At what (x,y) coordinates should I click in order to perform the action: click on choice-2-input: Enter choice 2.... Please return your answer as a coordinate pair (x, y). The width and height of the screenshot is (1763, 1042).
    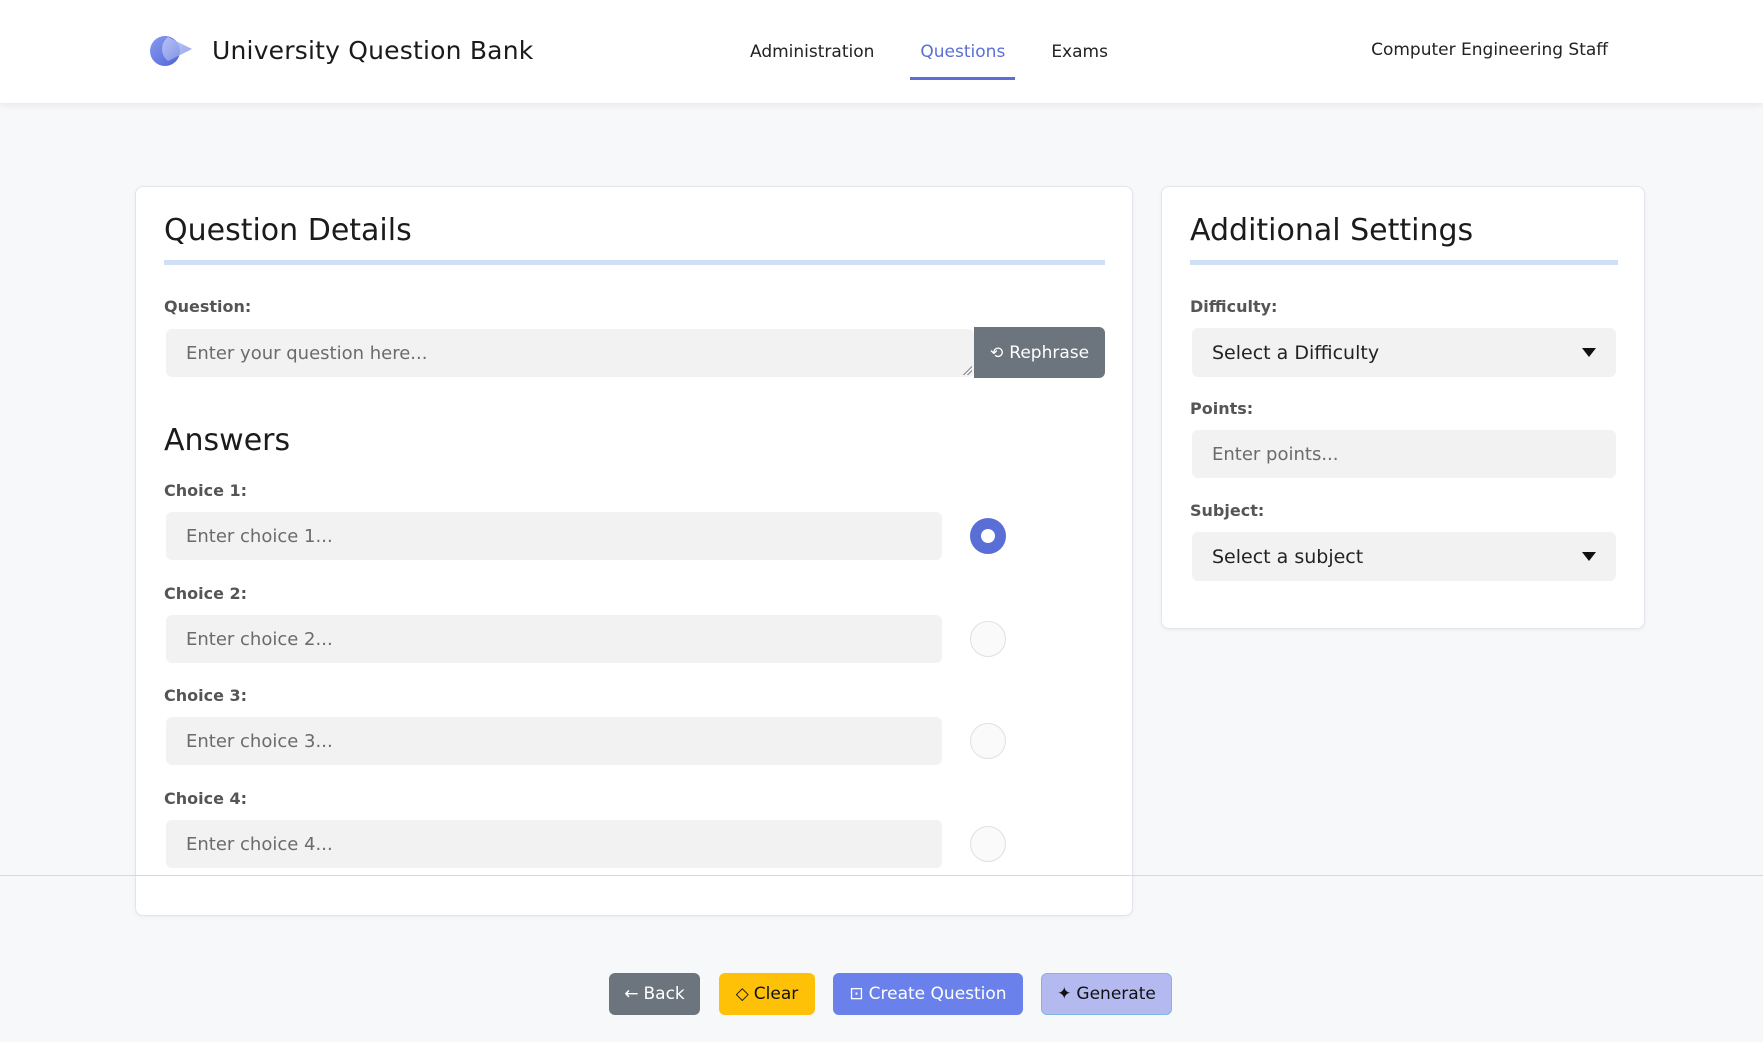
    Looking at the image, I should click on (554, 639).